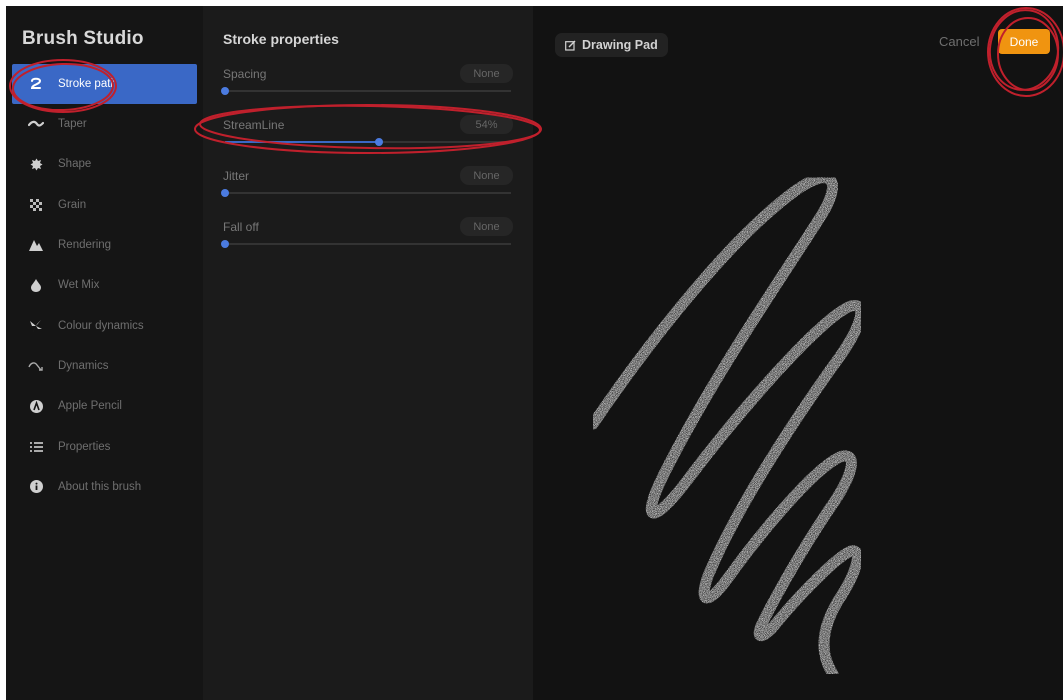  I want to click on sidebar-item-dynamics: Dynamics, so click(104, 366).